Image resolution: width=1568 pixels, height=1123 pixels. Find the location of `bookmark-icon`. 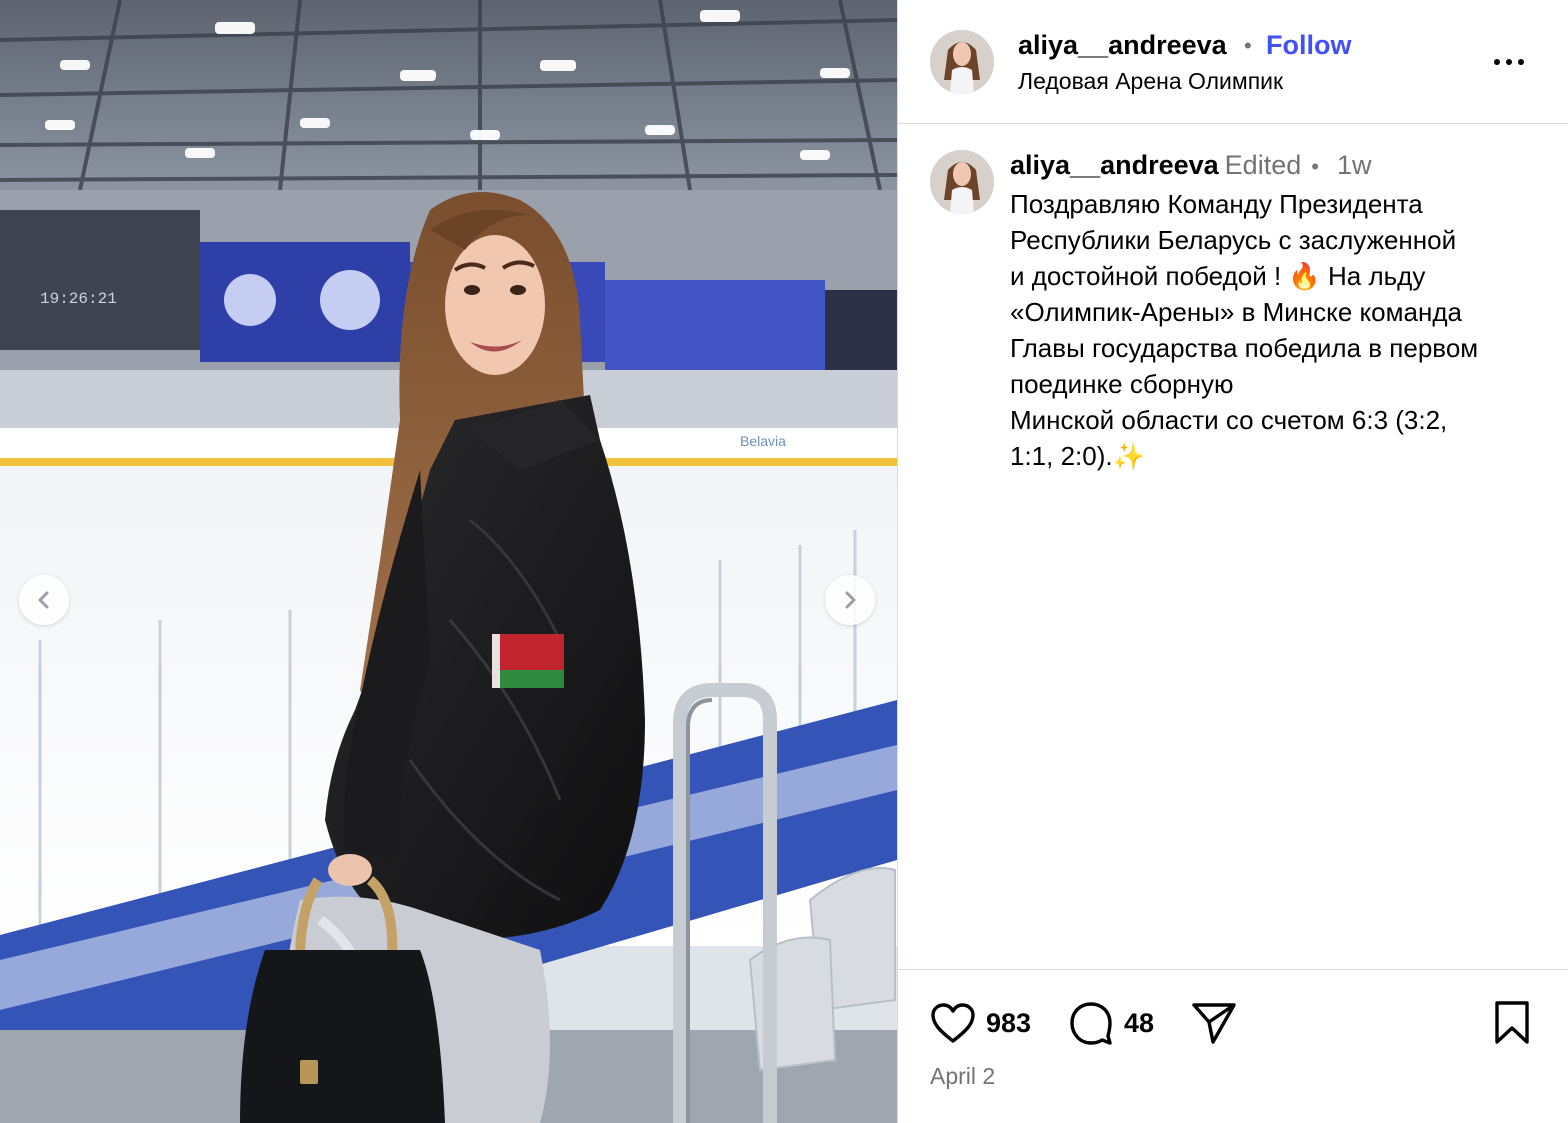

bookmark-icon is located at coordinates (1512, 1022).